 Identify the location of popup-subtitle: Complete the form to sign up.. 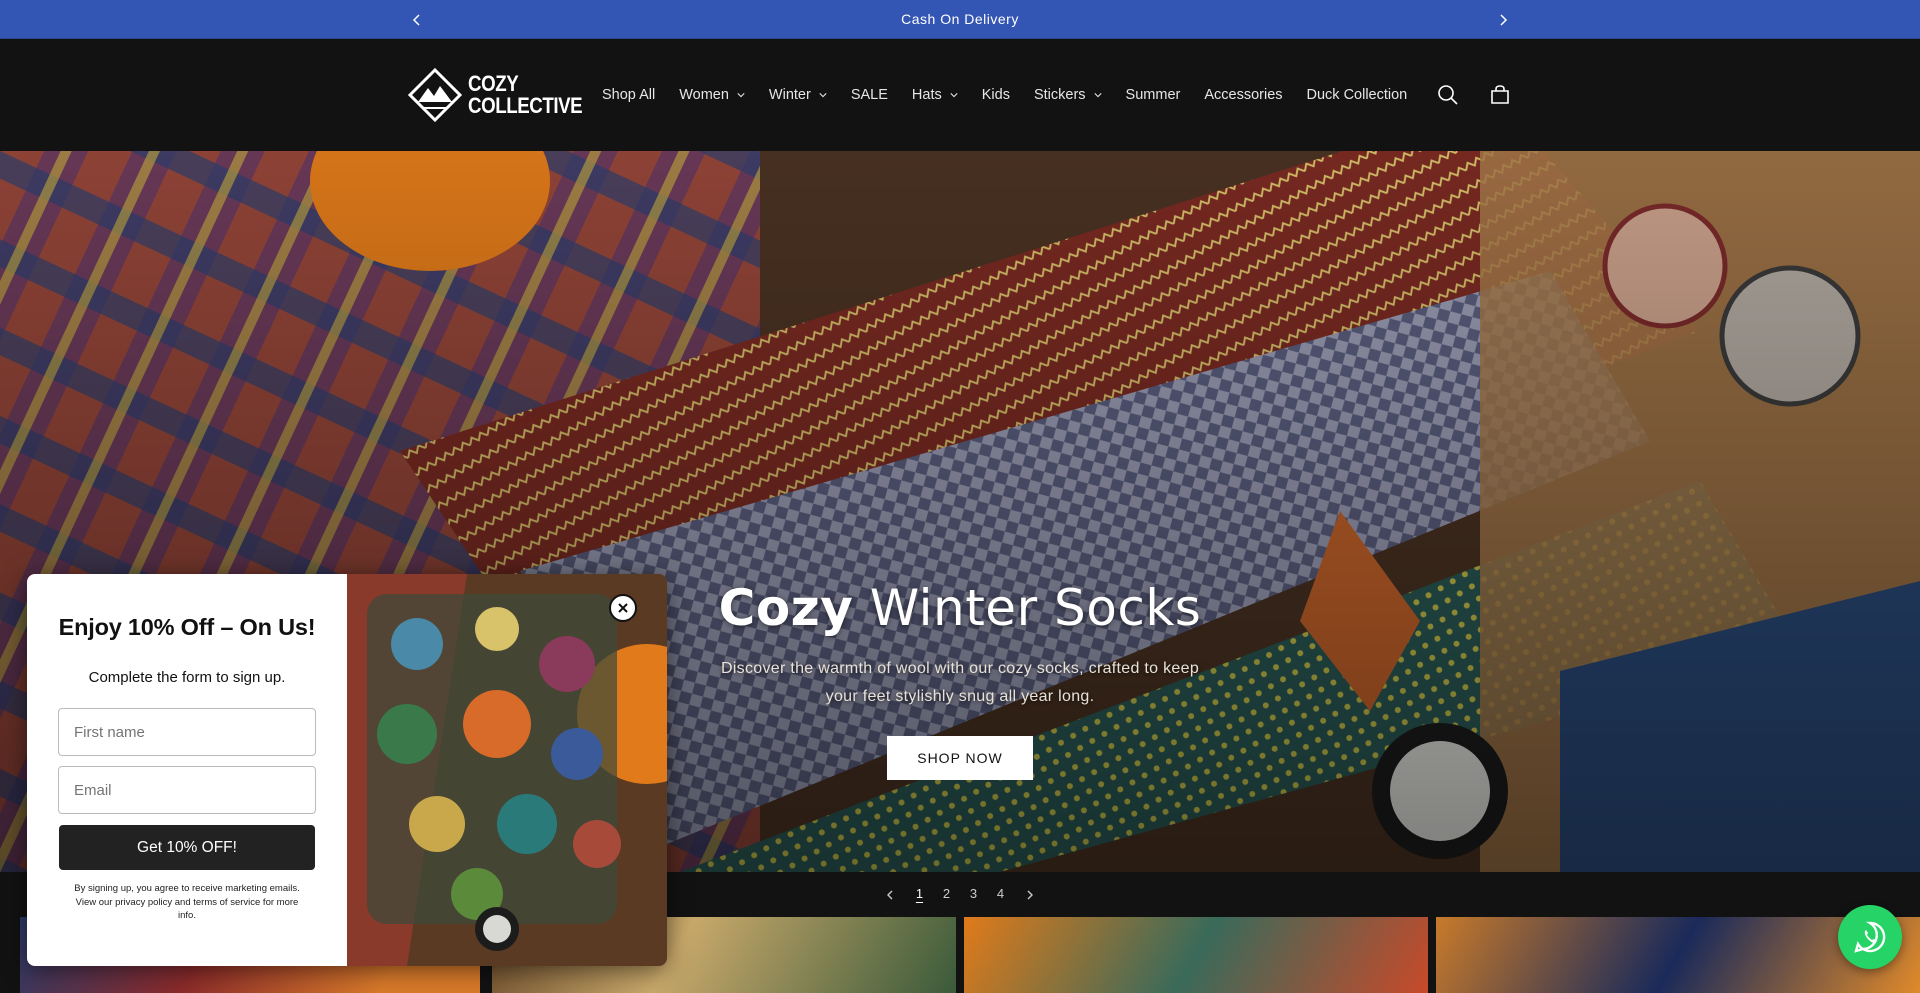
(187, 677).